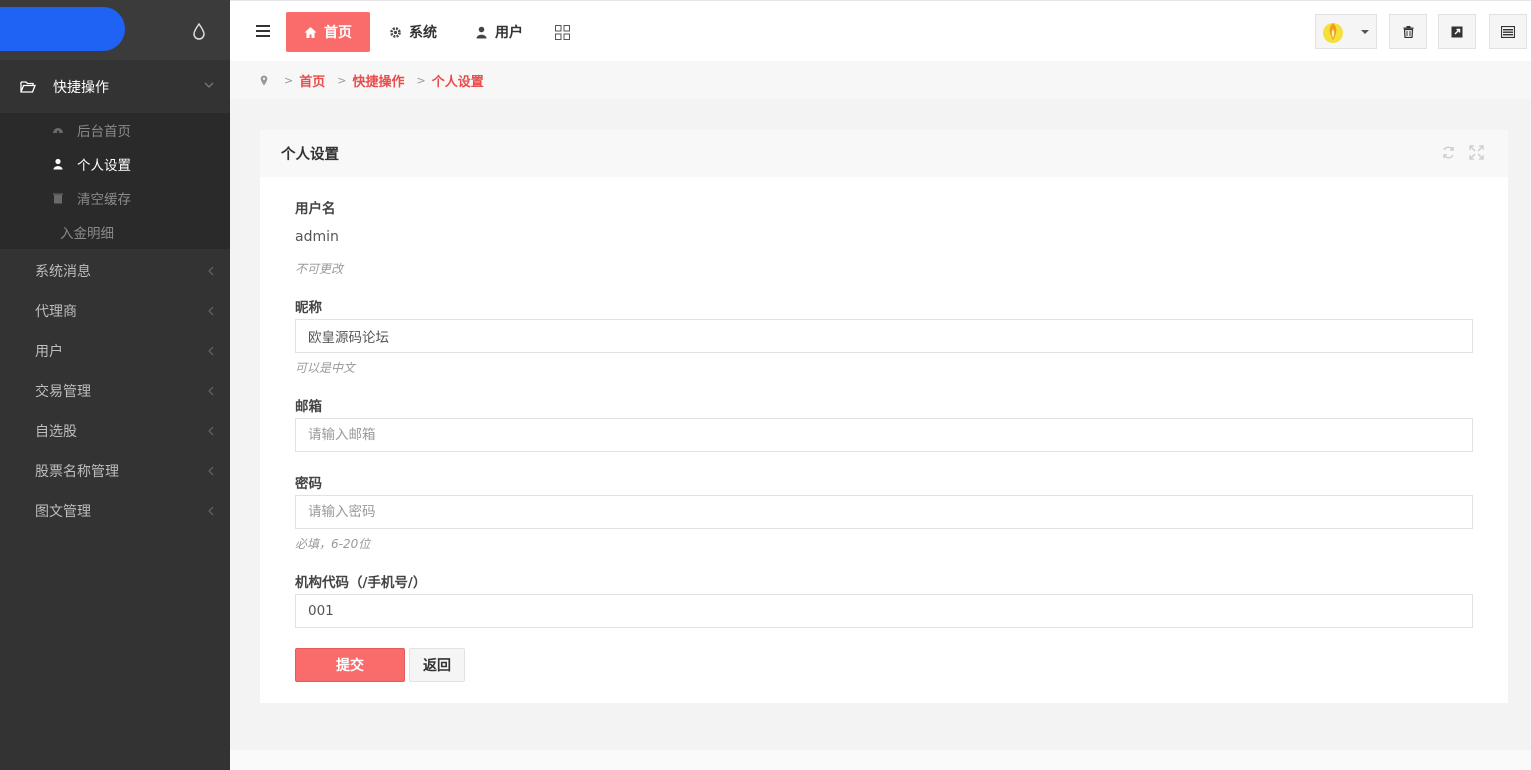 This screenshot has width=1531, height=770. Describe the element at coordinates (1476, 152) in the screenshot. I see `fullscreen-icon` at that location.